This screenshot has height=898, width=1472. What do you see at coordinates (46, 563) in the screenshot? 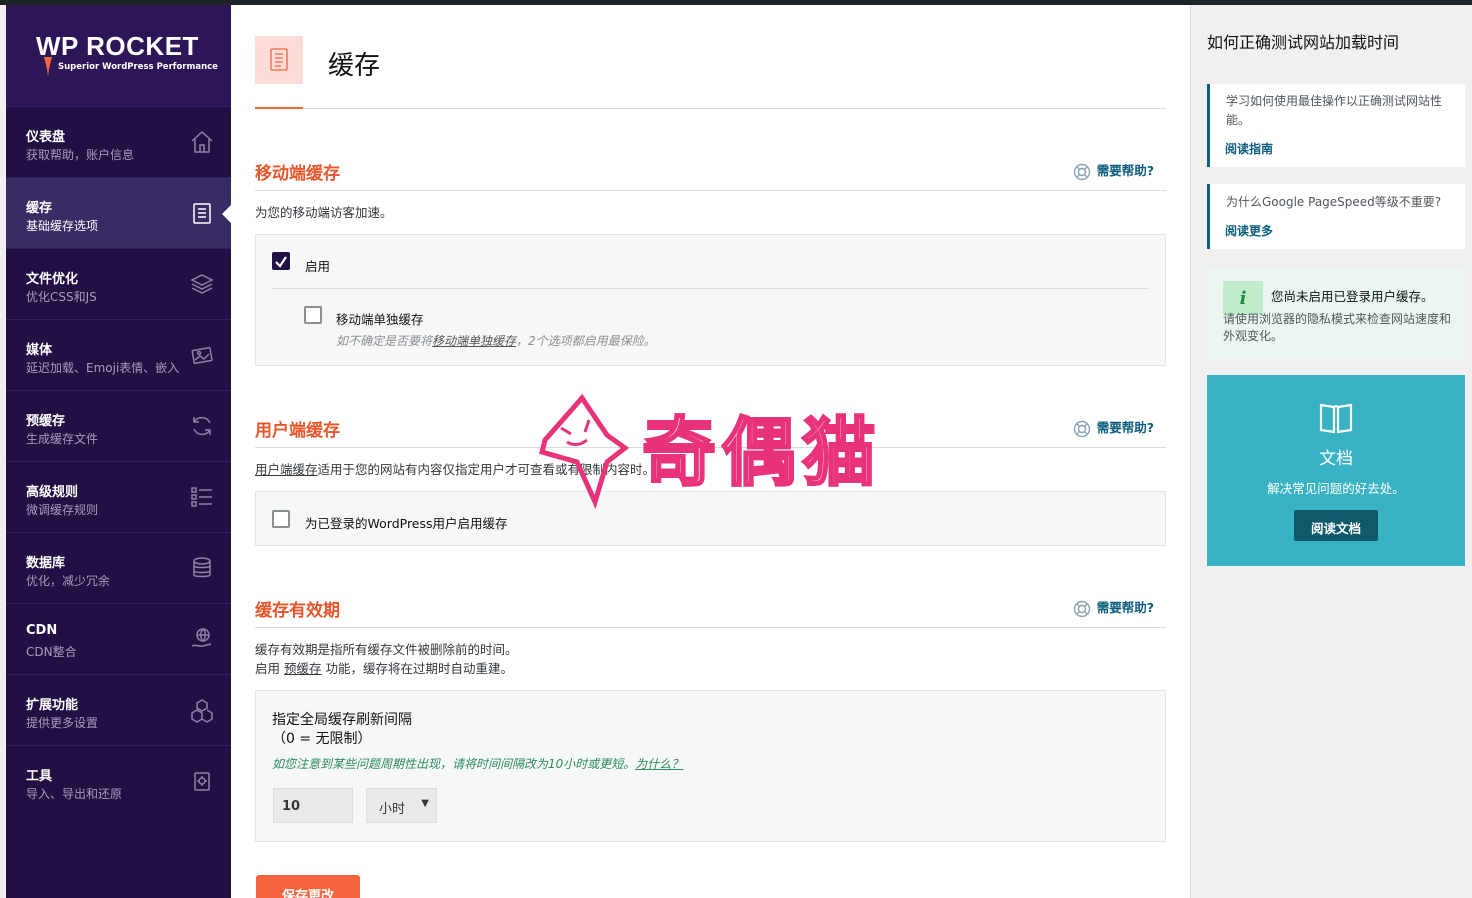
I see `sidebar-item-title: 数据库` at bounding box center [46, 563].